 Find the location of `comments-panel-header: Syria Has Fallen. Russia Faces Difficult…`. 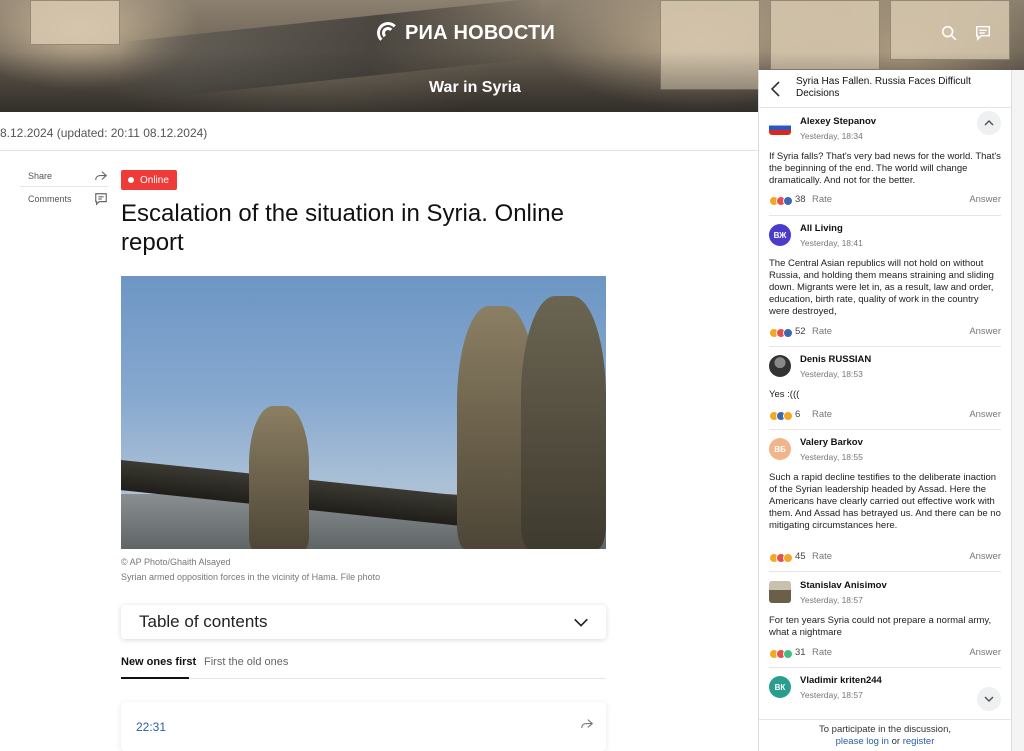

comments-panel-header: Syria Has Fallen. Russia Faces Difficult… is located at coordinates (885, 89).